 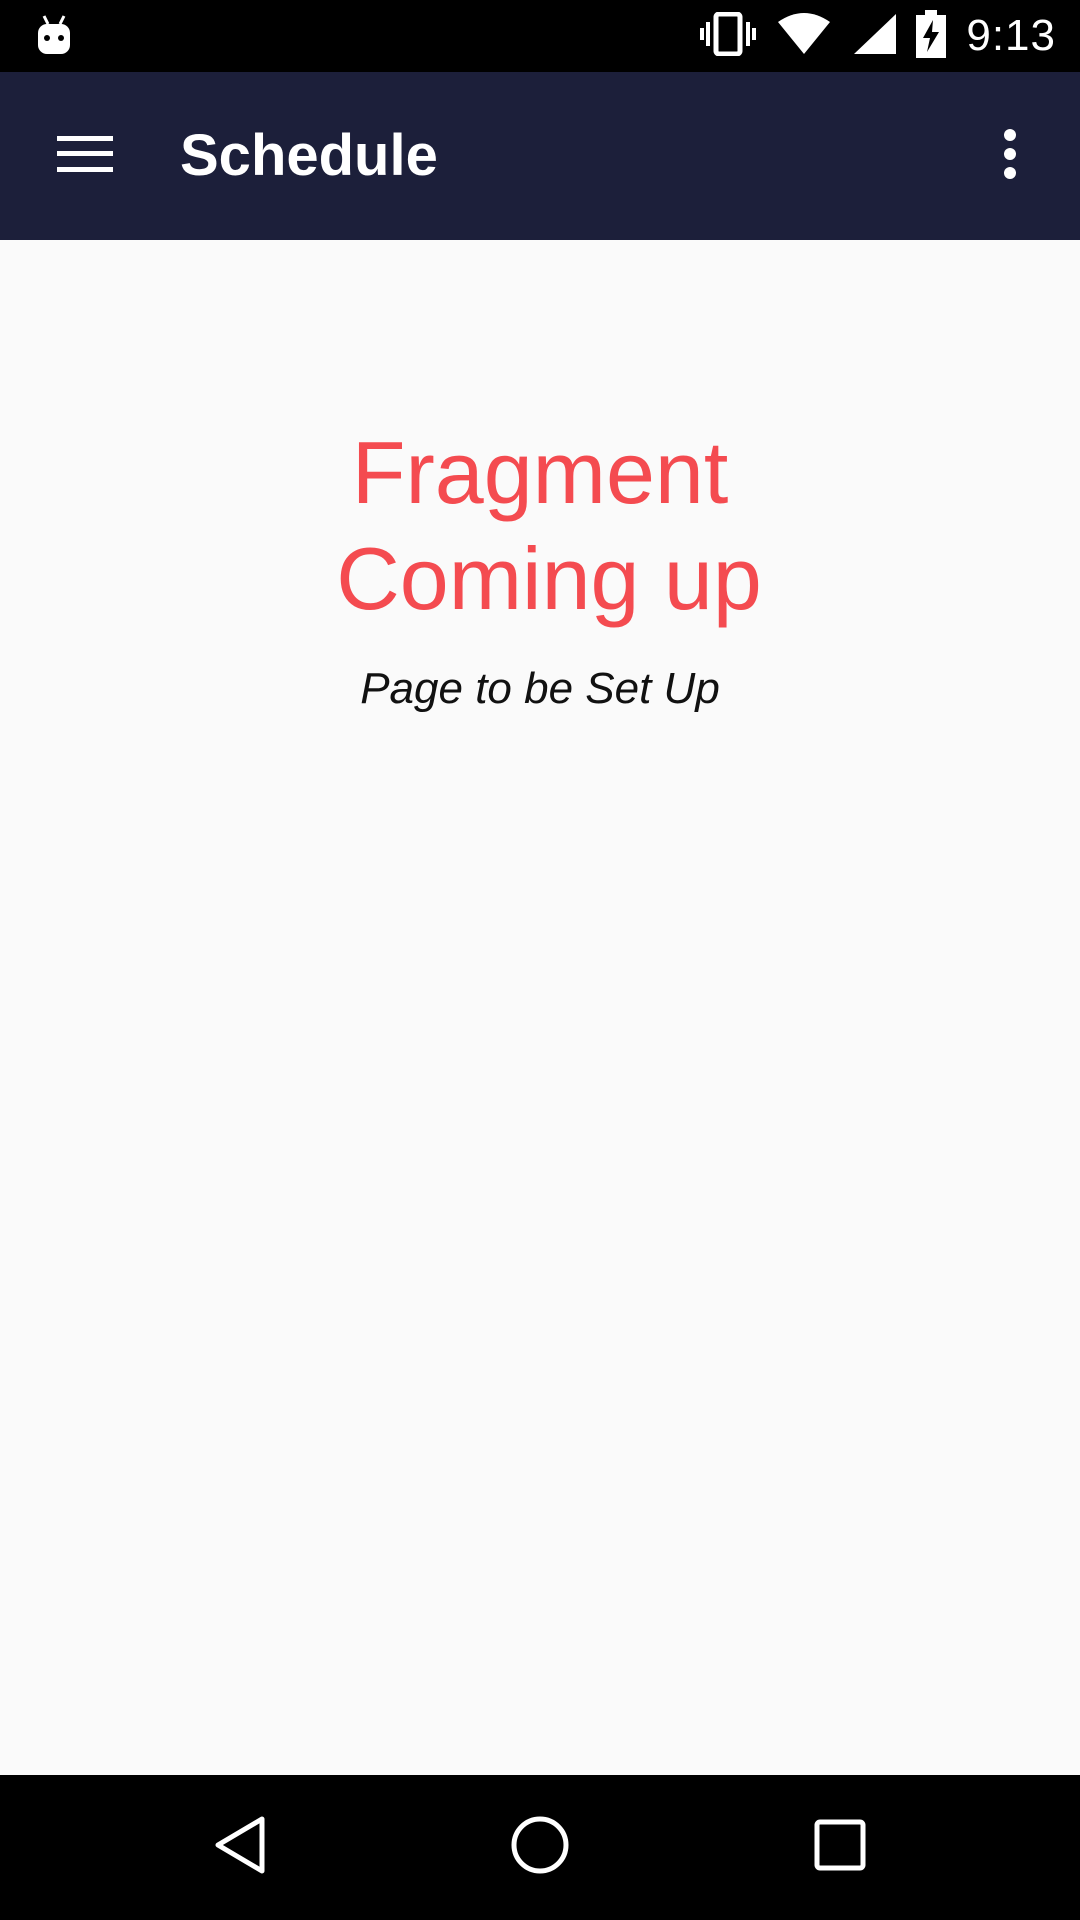 I want to click on headline-line-1: Fragment, so click(x=540, y=472).